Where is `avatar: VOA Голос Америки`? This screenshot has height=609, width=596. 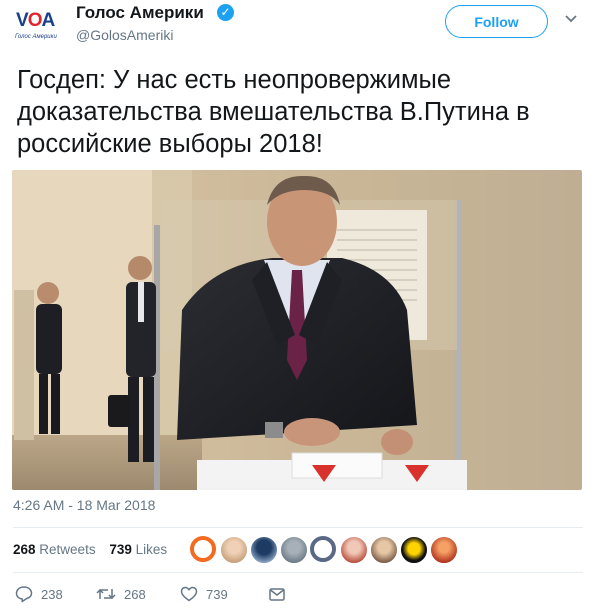 avatar: VOA Голос Америки is located at coordinates (38, 26).